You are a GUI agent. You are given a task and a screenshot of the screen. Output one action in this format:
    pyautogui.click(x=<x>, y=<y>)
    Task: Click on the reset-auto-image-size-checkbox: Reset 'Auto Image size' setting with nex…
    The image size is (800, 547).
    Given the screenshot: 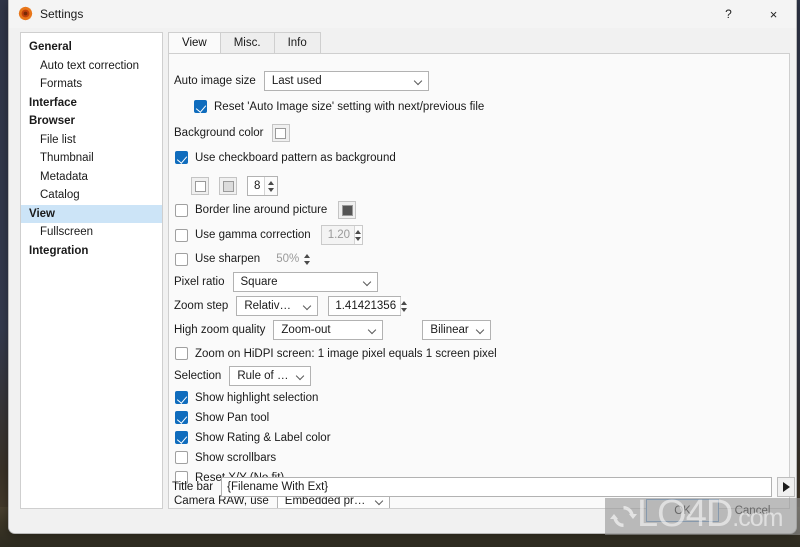 What is the action you would take?
    pyautogui.click(x=339, y=106)
    